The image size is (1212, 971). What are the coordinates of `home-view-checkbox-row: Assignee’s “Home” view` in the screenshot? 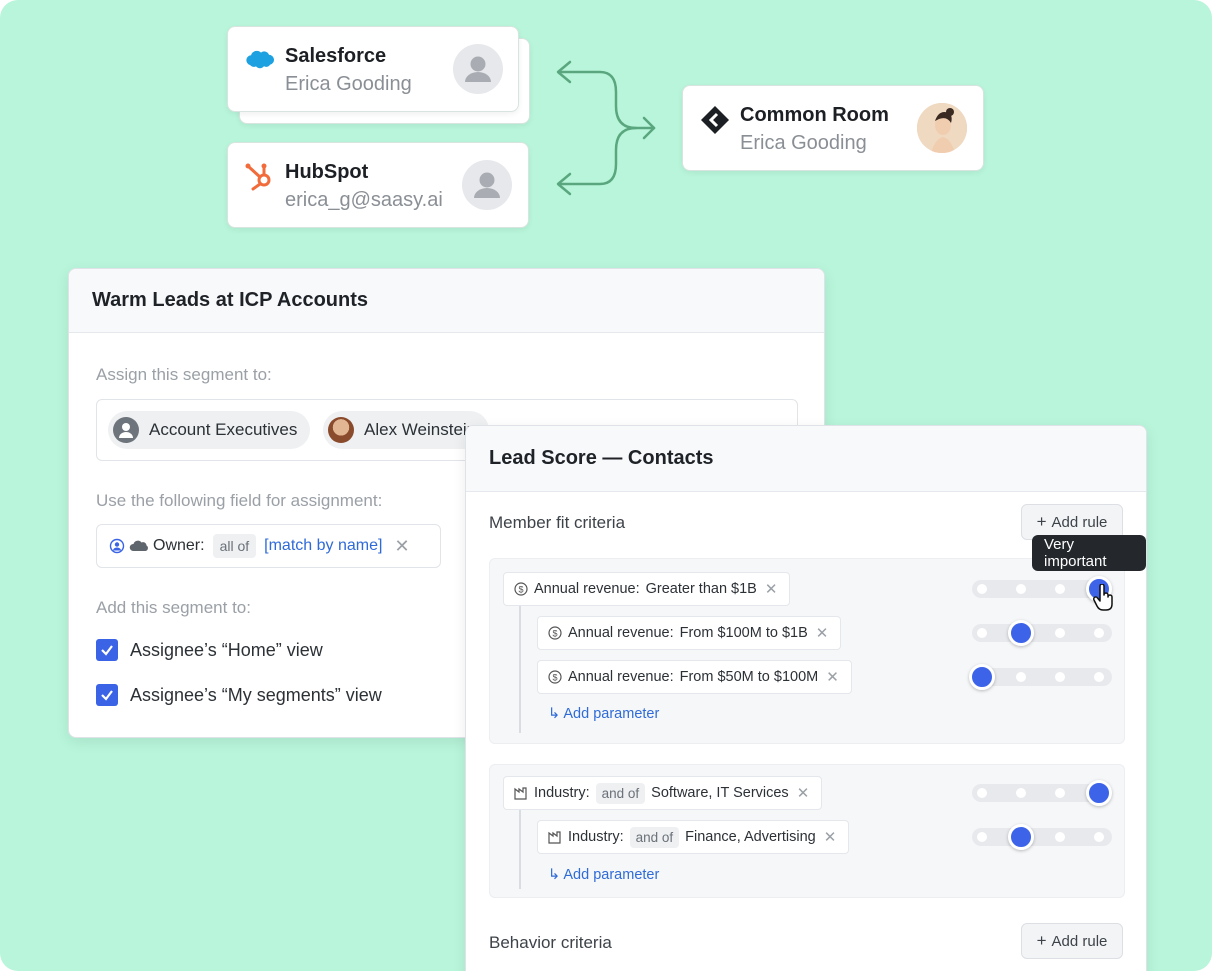 It's located at (209, 650).